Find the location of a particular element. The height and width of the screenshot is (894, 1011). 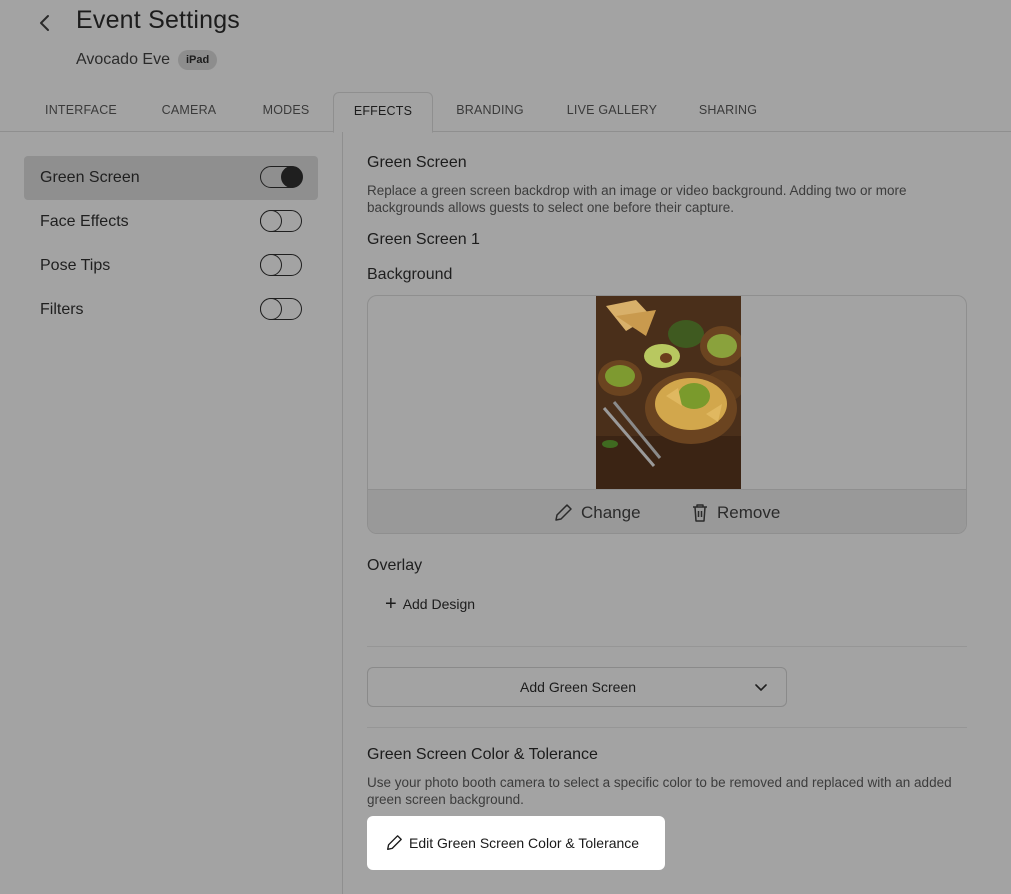

event-subtitle: Avocado Eve iPad is located at coordinates (147, 60).